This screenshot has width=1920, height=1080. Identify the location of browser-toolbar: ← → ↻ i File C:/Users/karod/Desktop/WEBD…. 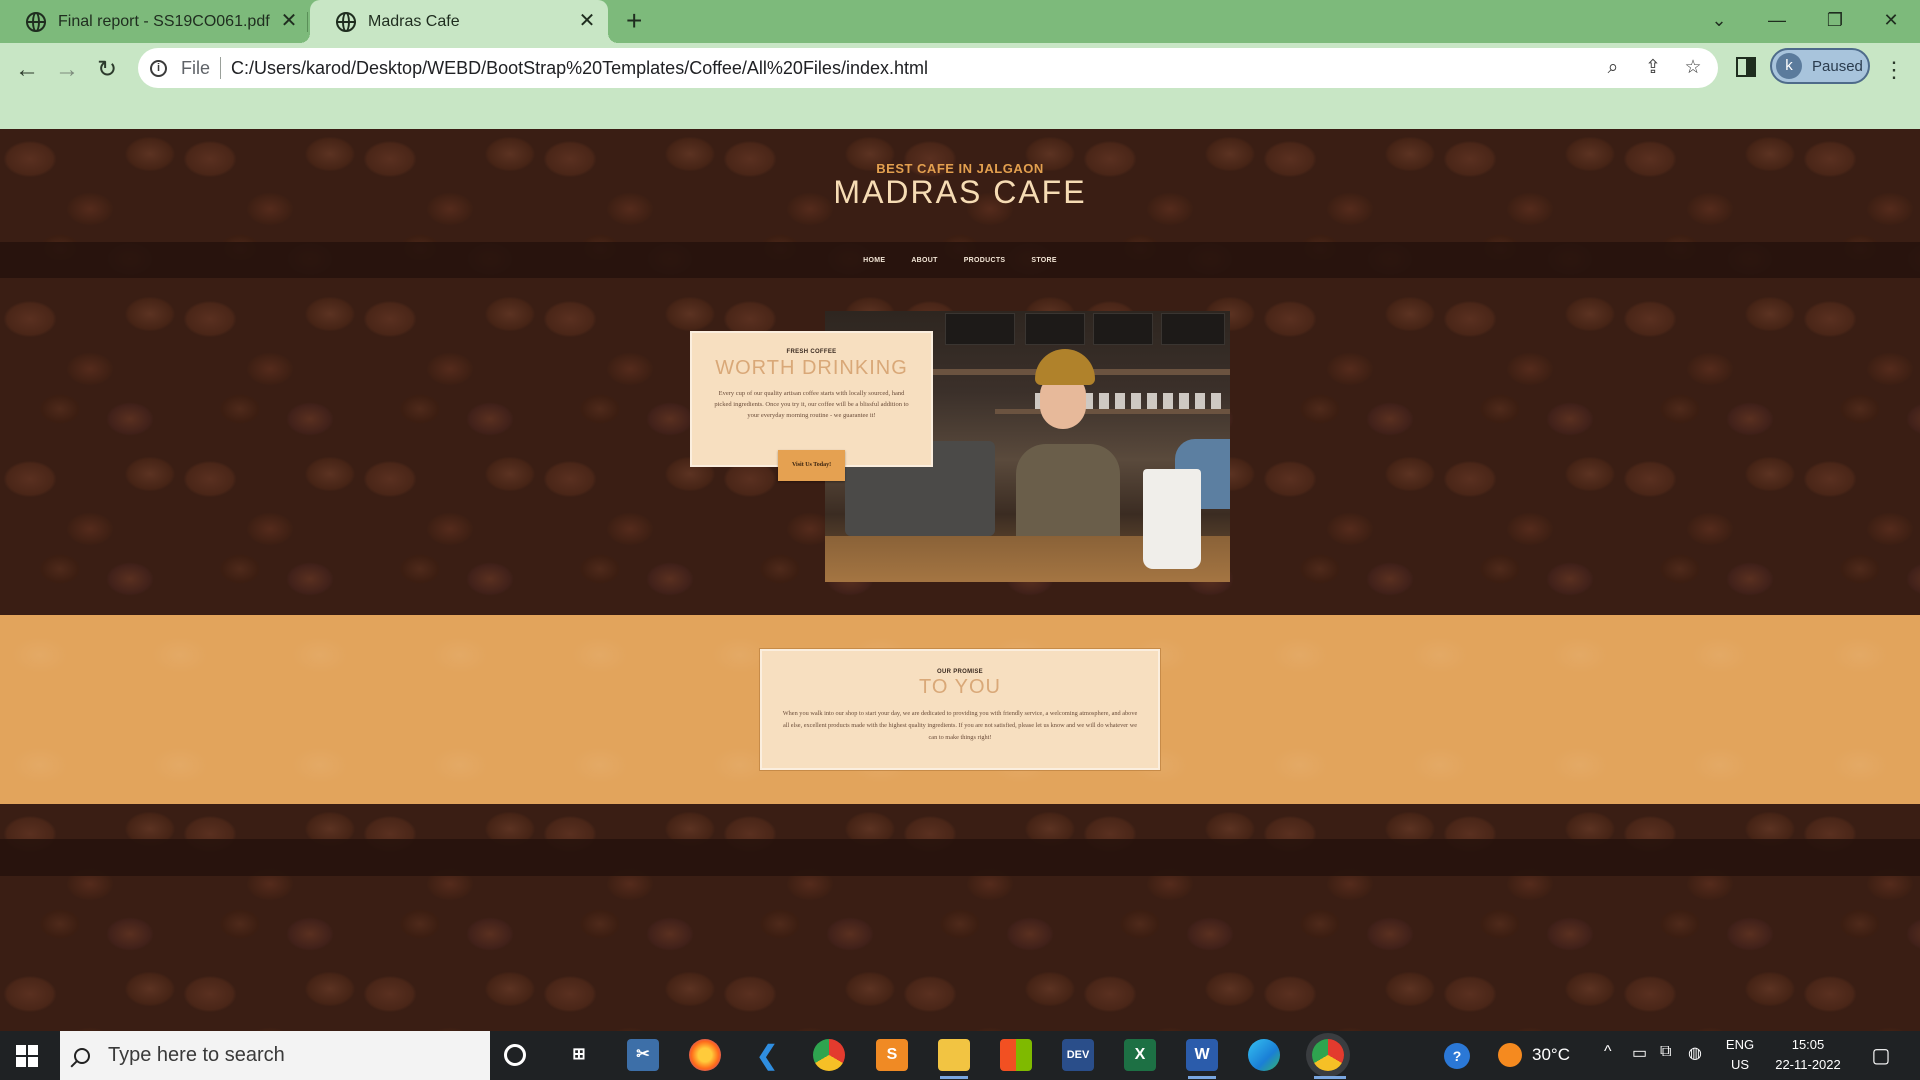
(960, 86).